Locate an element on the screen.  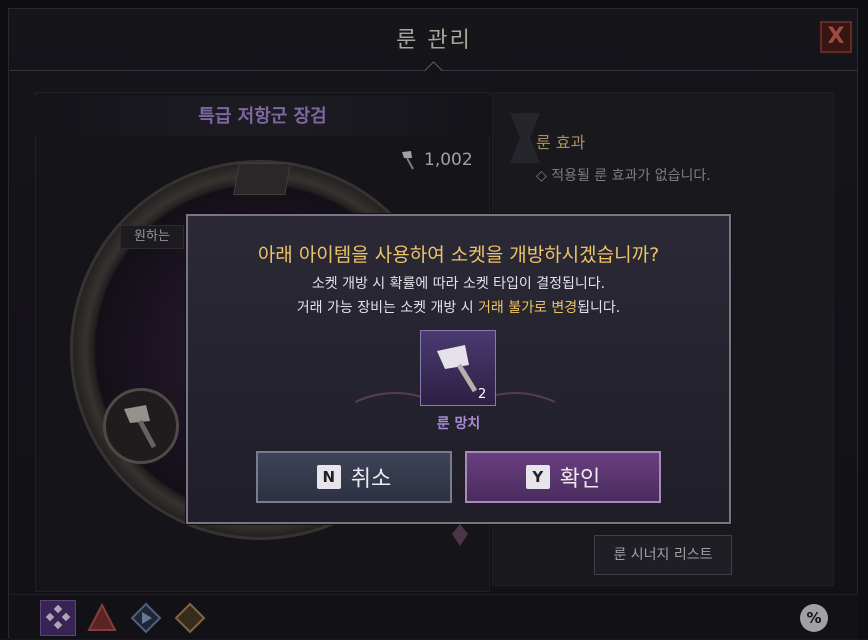
cancel-hotkey: N is located at coordinates (328, 477).